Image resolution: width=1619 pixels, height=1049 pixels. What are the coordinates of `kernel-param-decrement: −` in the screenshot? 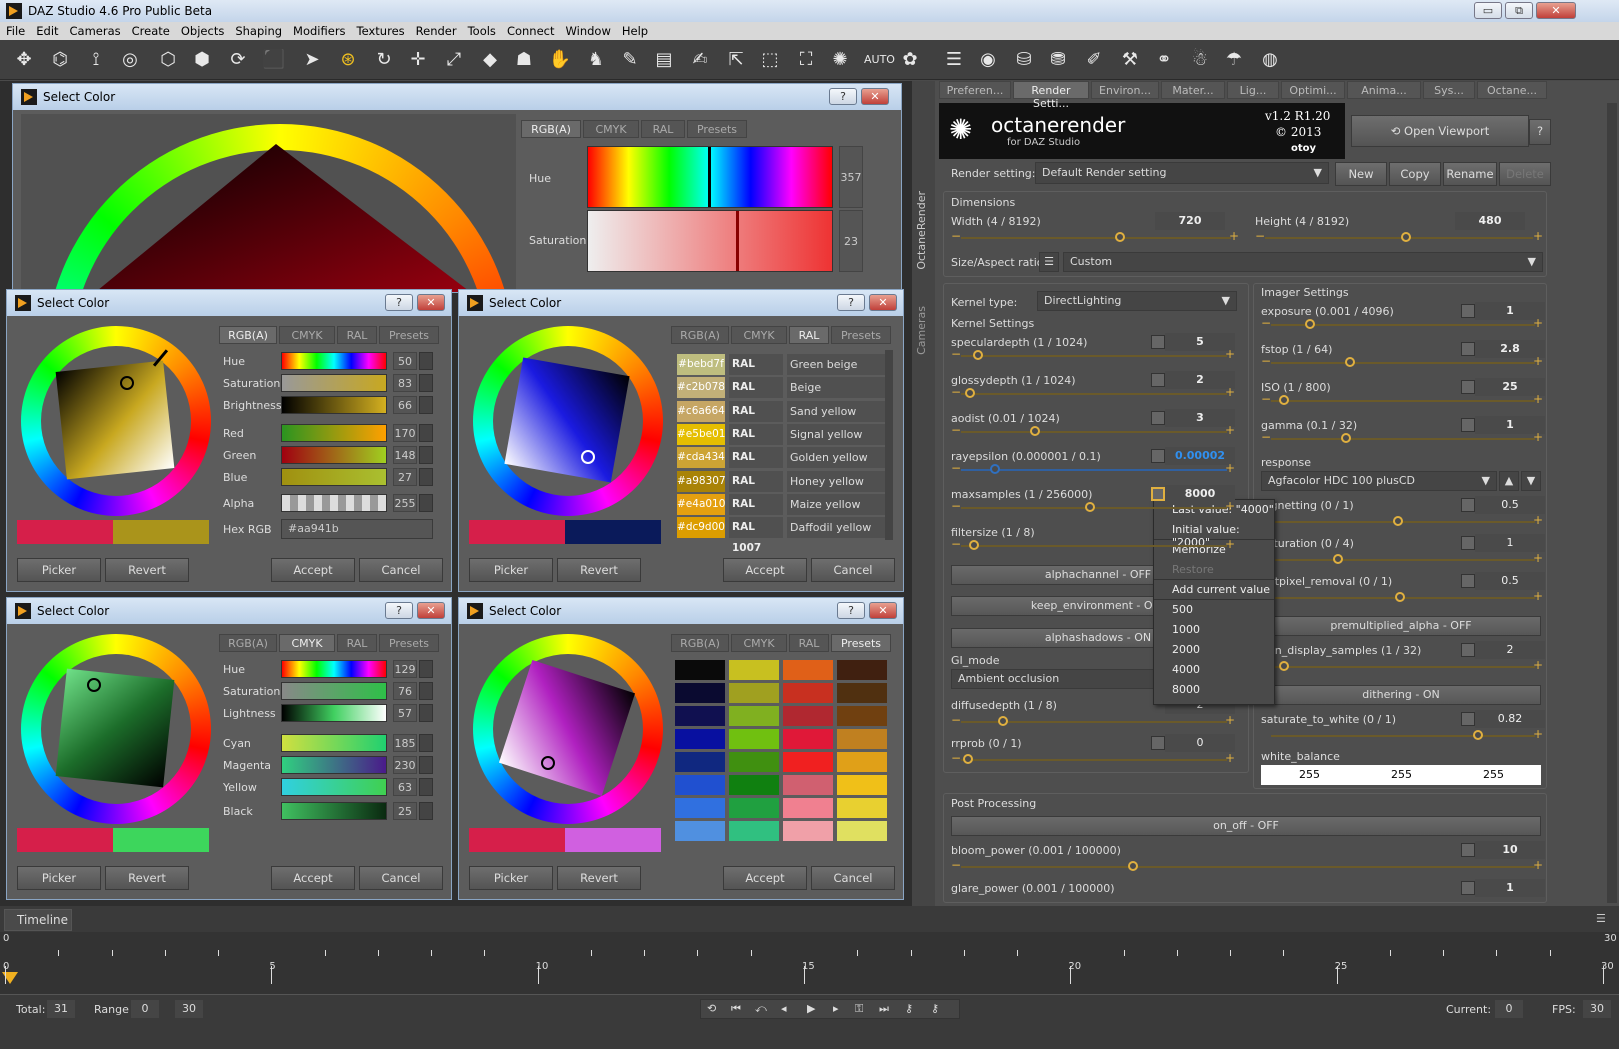 It's located at (956, 468).